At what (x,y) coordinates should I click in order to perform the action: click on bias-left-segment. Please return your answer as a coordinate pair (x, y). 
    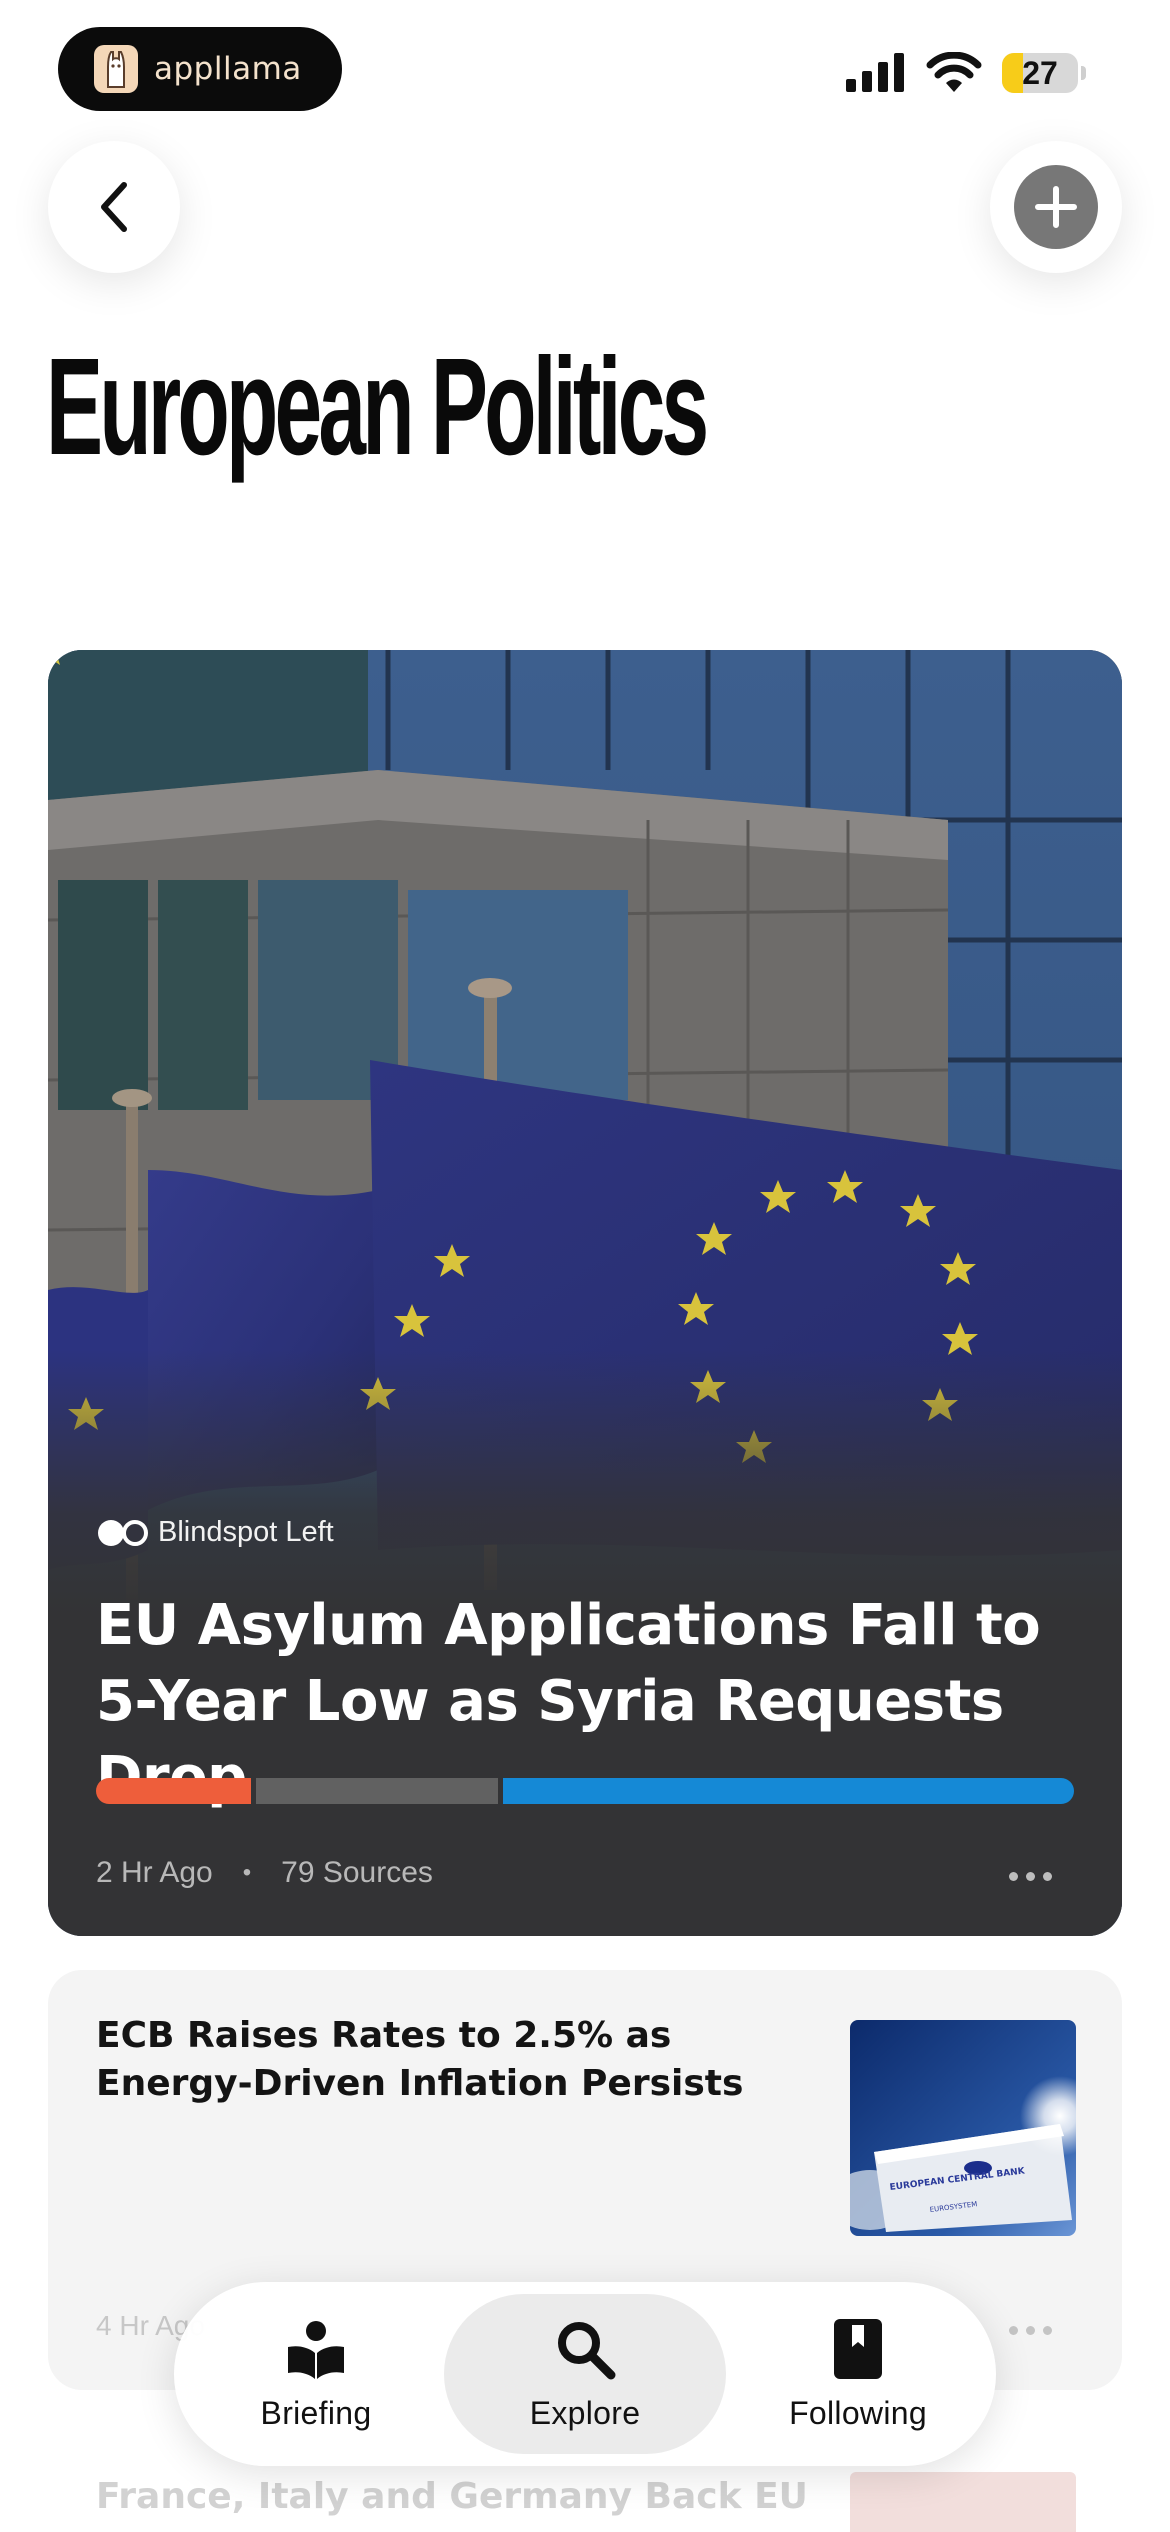
    Looking at the image, I should click on (173, 1791).